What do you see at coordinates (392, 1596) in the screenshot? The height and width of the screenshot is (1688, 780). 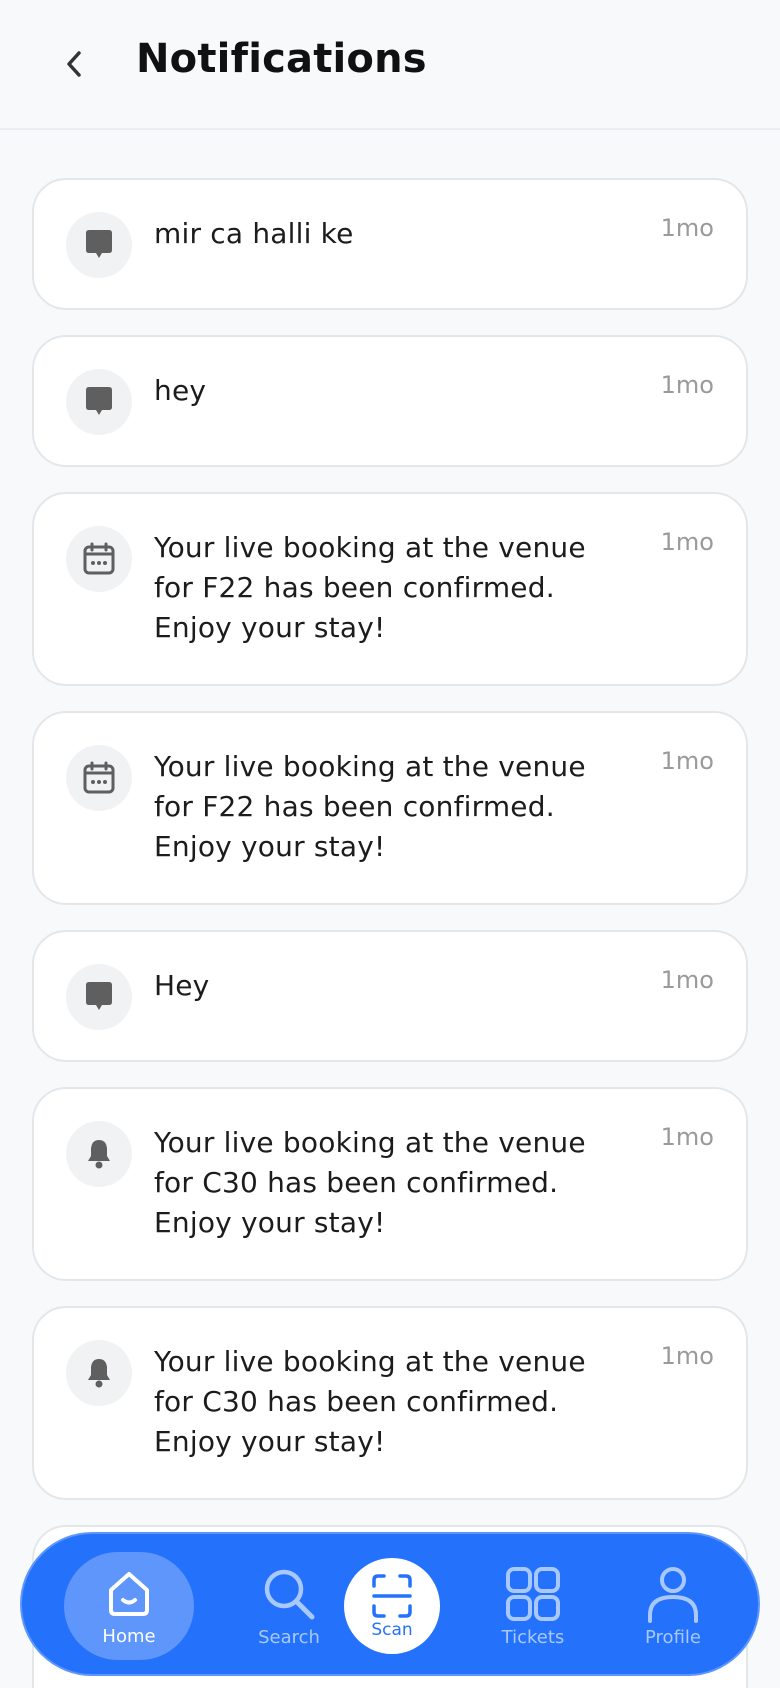 I see `scan-icon` at bounding box center [392, 1596].